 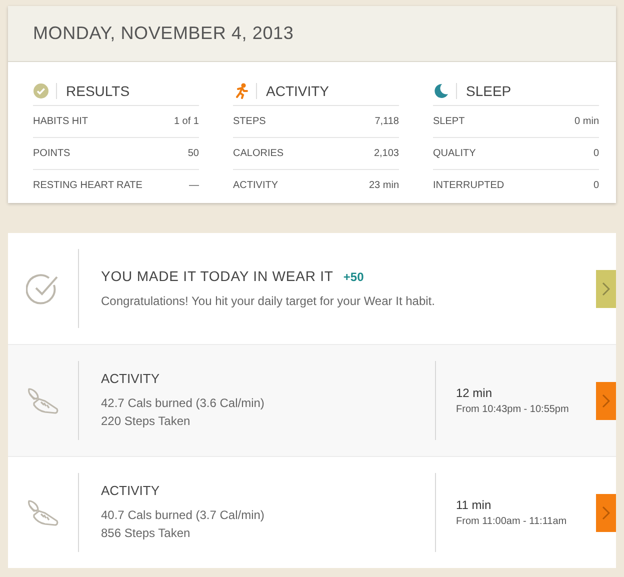 What do you see at coordinates (512, 521) in the screenshot?
I see `time-range: From 11:00am - 11:11am` at bounding box center [512, 521].